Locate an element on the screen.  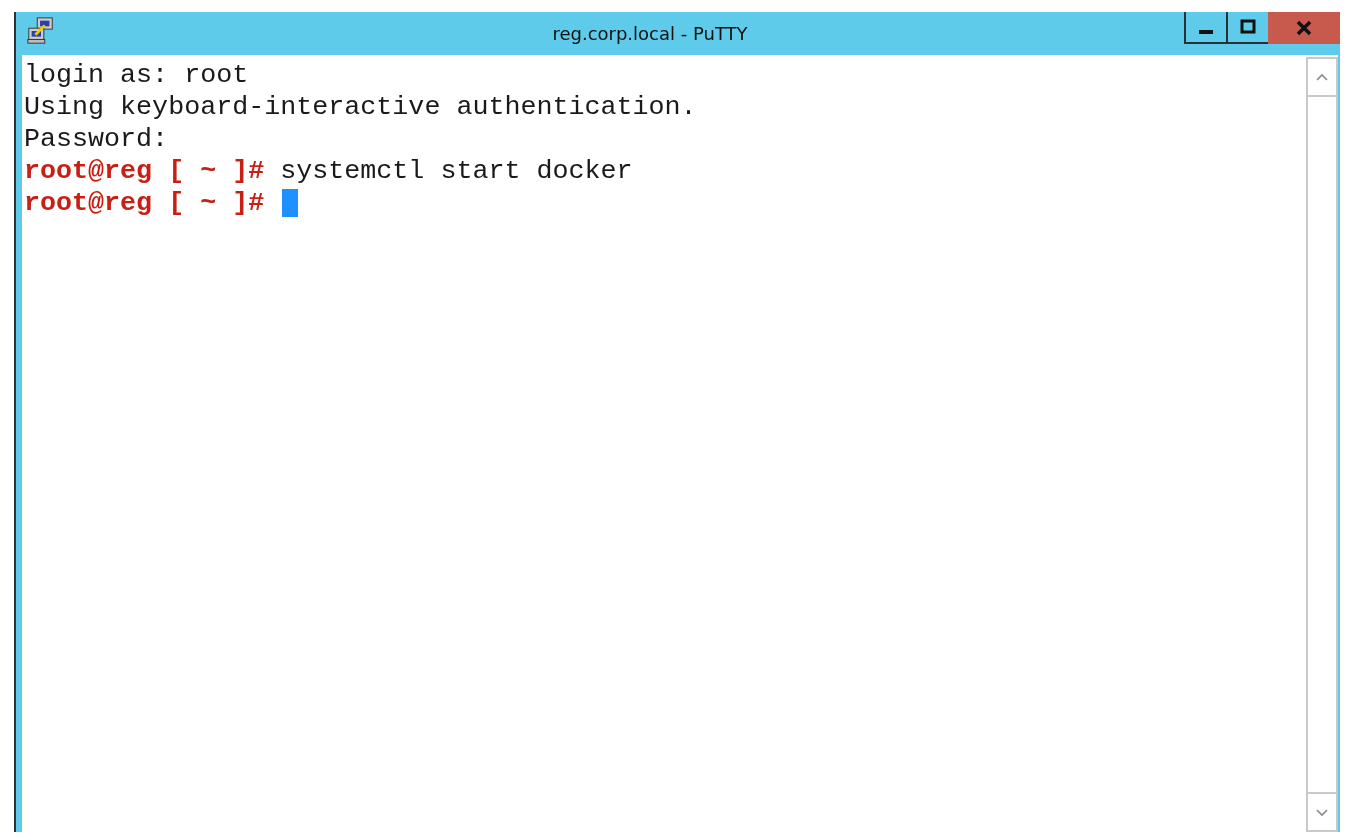
terminal-text: systemctl start docker is located at coordinates (456, 171).